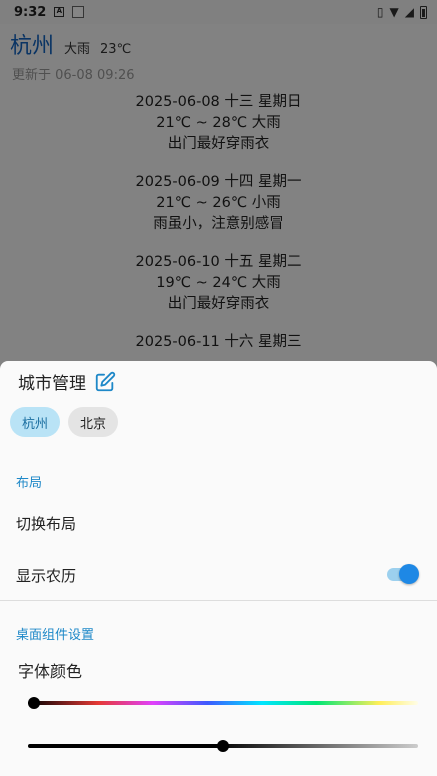  I want to click on font-color-label: 字体颜色, so click(50, 671).